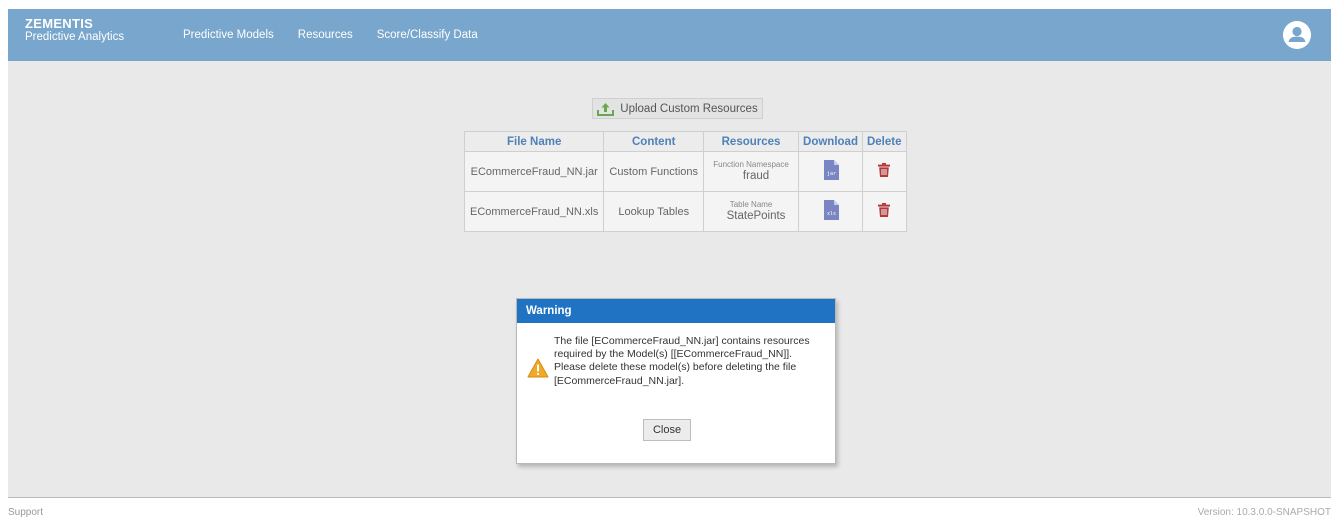 The image size is (1331, 523). I want to click on version-text: Version: 10.3.0.0-SNAPSHOT, so click(1264, 512).